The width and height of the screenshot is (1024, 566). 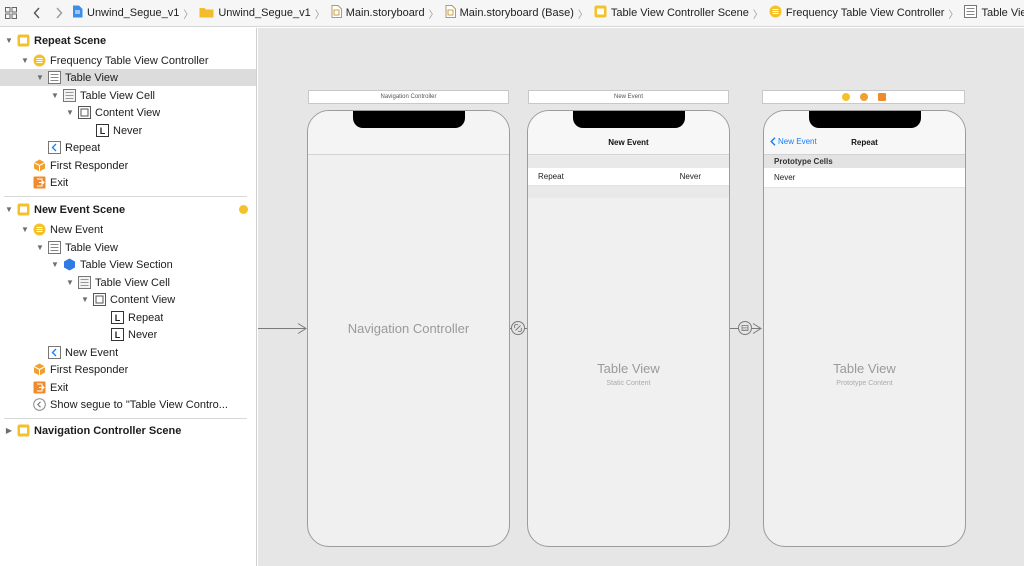 I want to click on breadcrumb-scene: Table View Controller Scene 〉, so click(x=679, y=13).